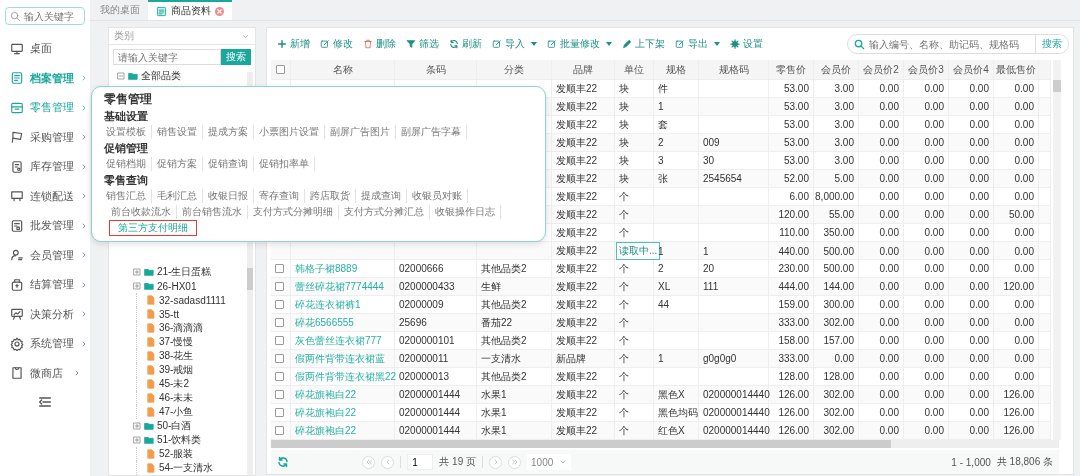  Describe the element at coordinates (338, 340) in the screenshot. I see `product-name-link: 灰色蕾丝连衣裙777` at that location.